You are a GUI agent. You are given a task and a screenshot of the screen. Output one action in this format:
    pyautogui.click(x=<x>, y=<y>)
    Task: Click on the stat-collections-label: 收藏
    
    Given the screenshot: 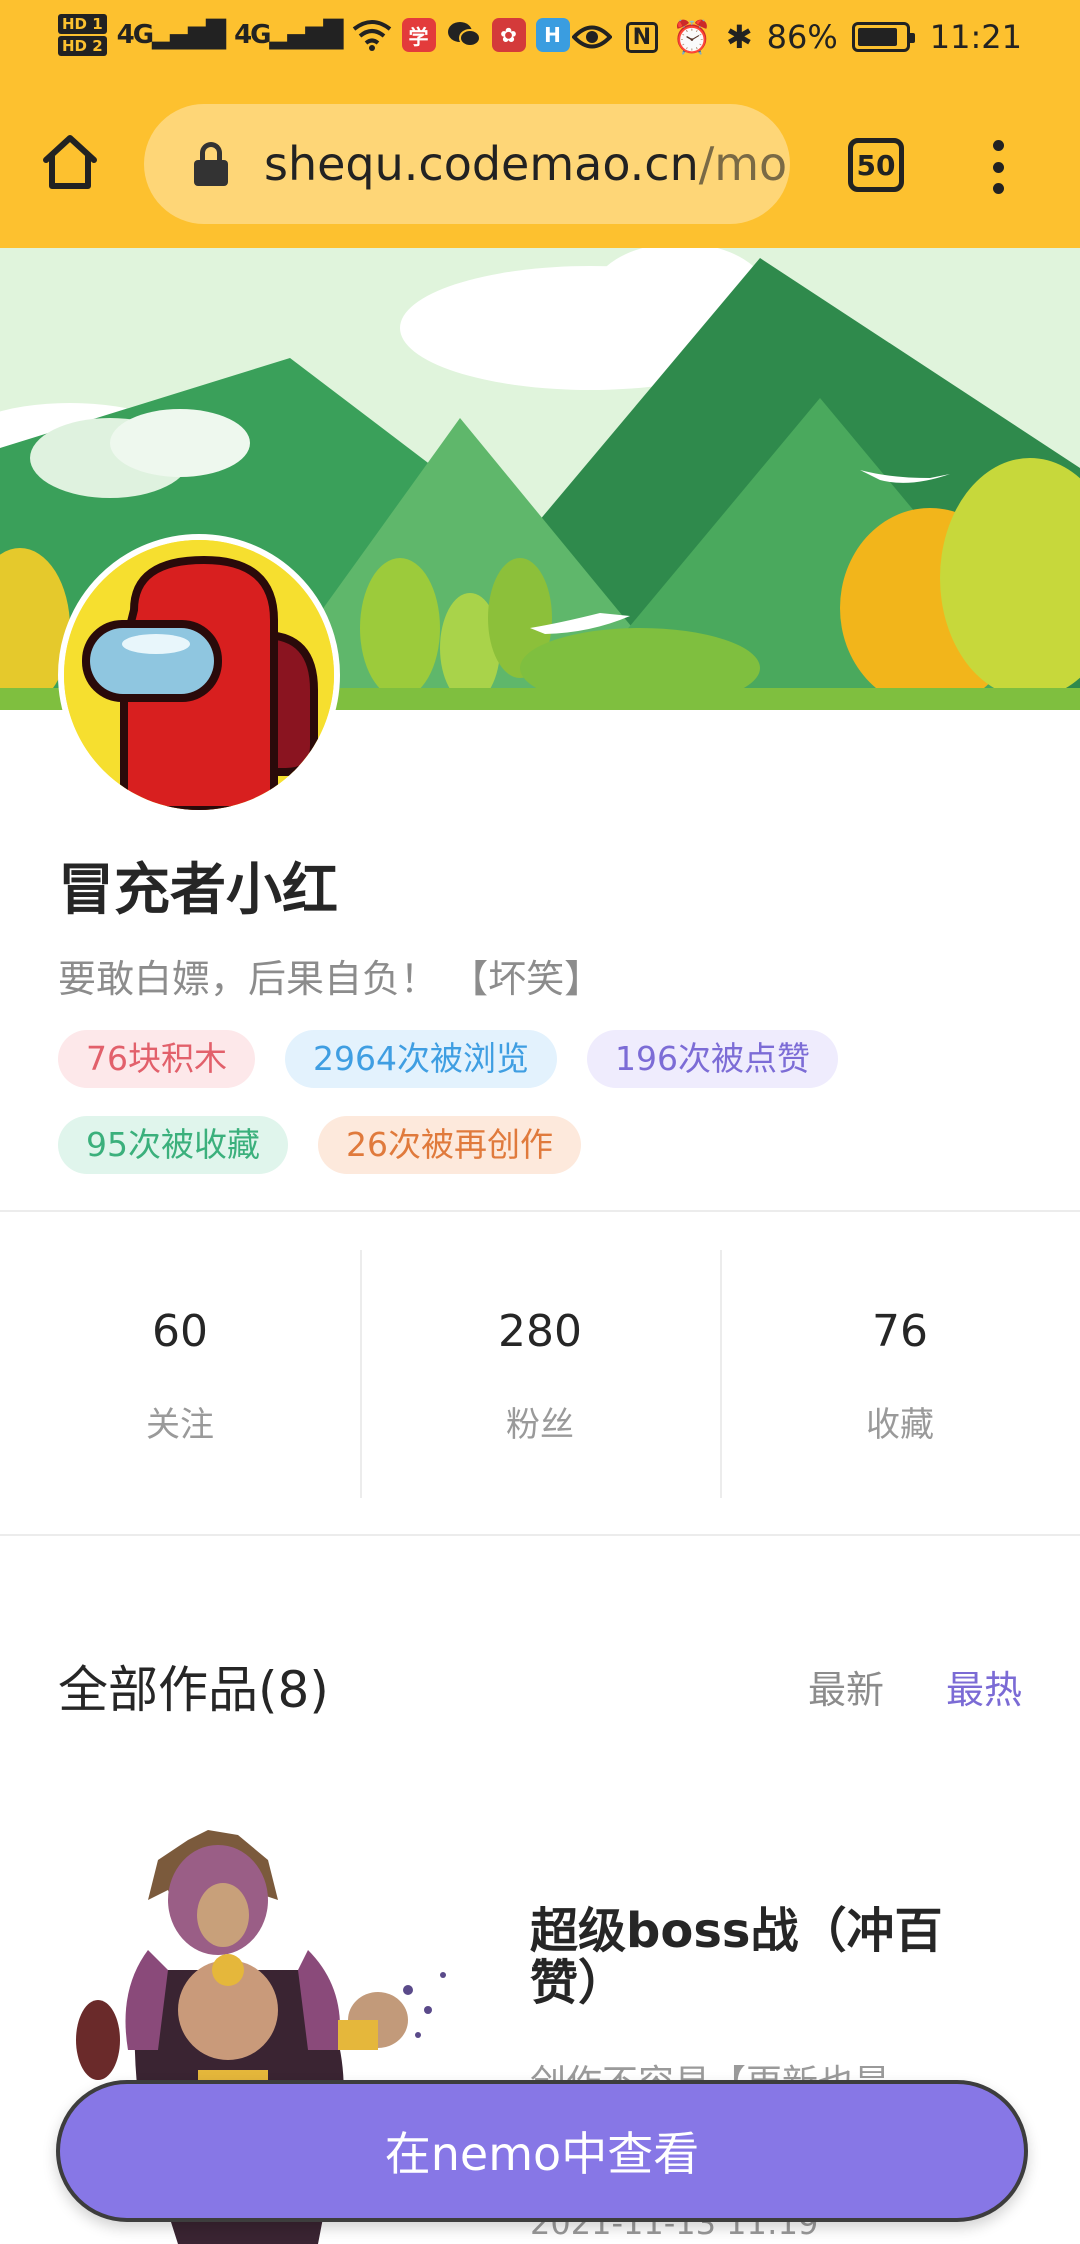 What is the action you would take?
    pyautogui.click(x=900, y=1425)
    